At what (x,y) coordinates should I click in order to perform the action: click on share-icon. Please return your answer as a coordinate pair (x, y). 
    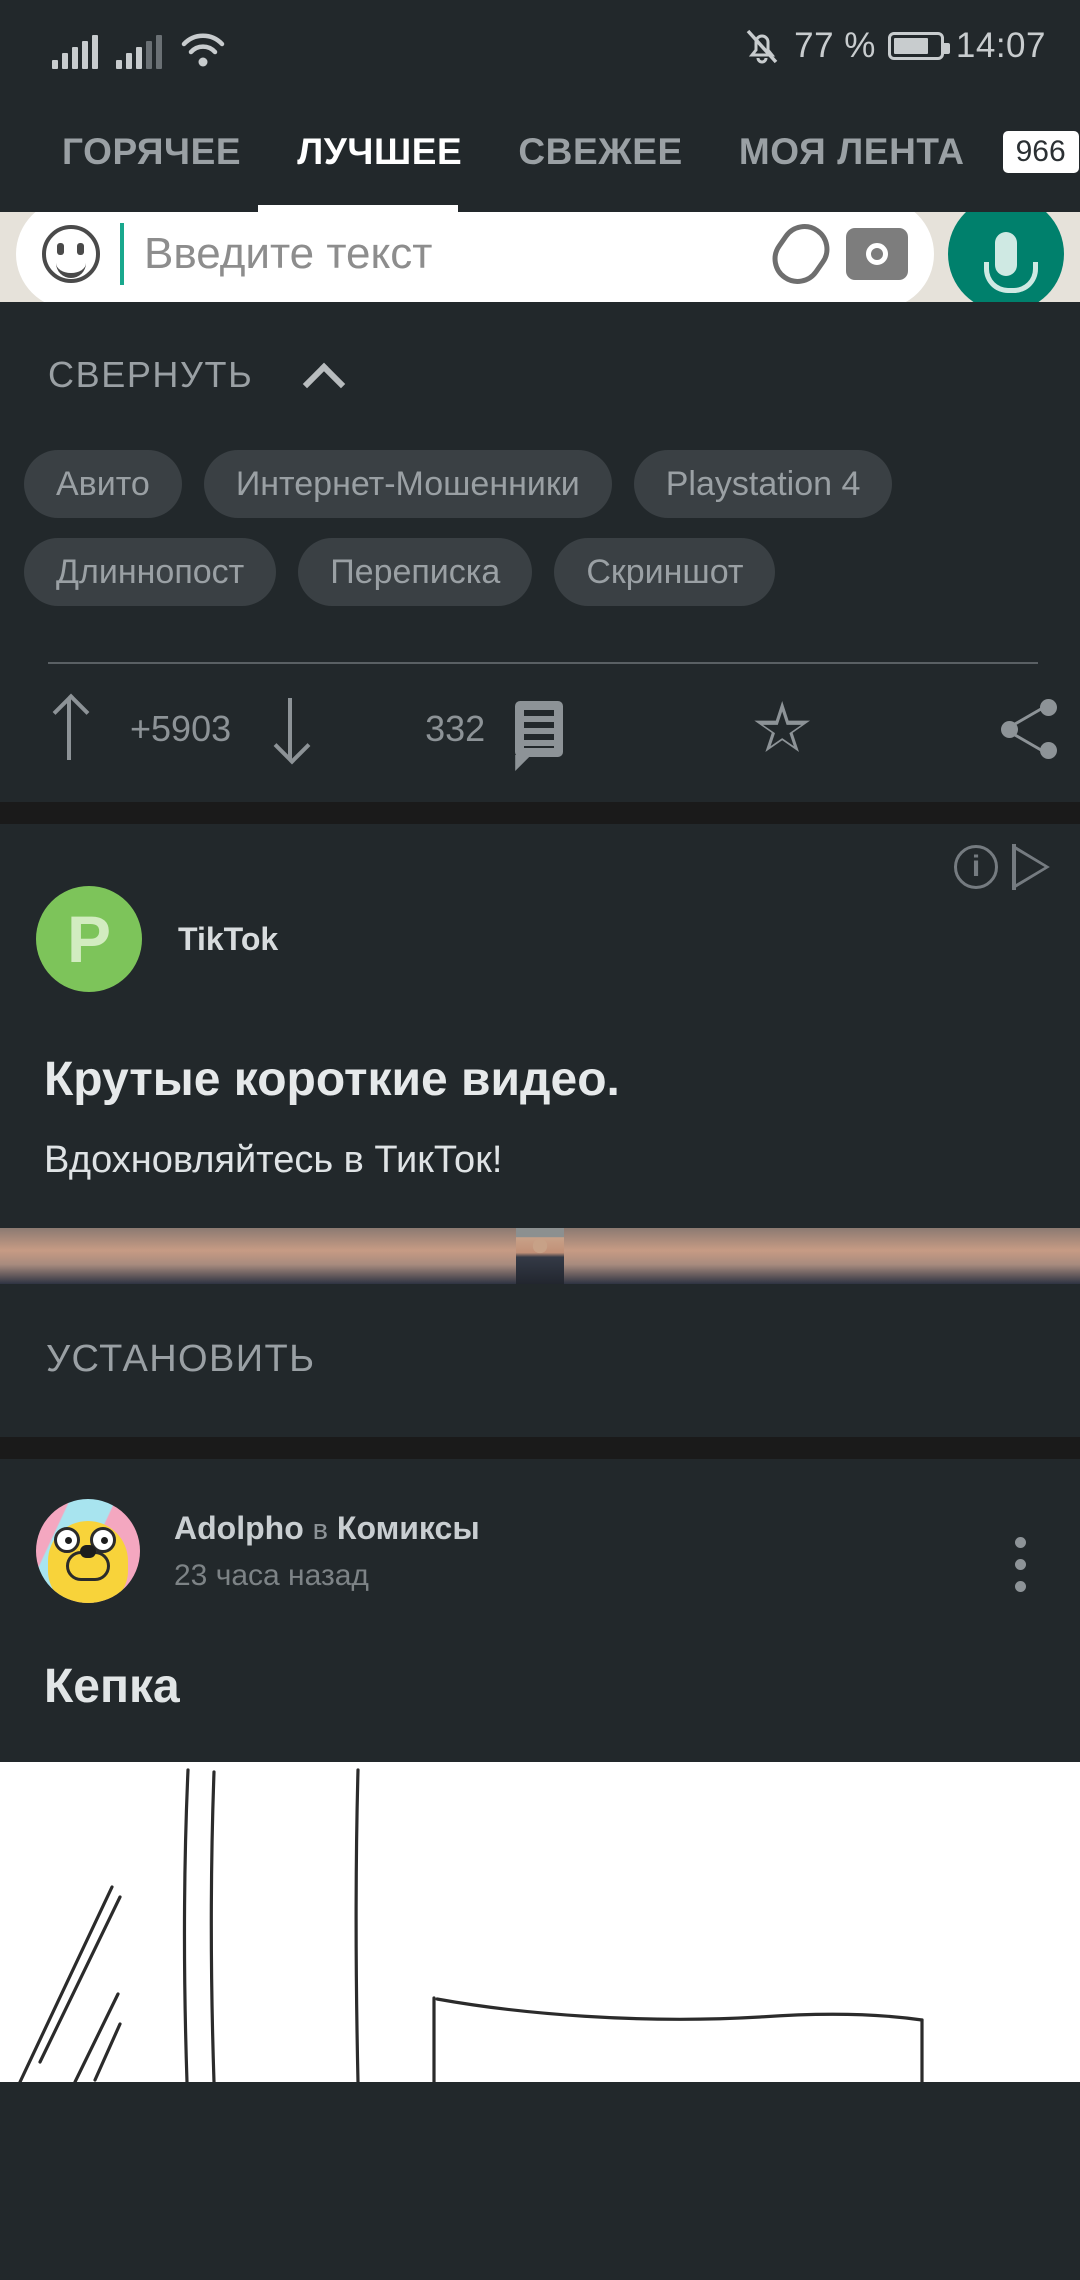
    Looking at the image, I should click on (1030, 729).